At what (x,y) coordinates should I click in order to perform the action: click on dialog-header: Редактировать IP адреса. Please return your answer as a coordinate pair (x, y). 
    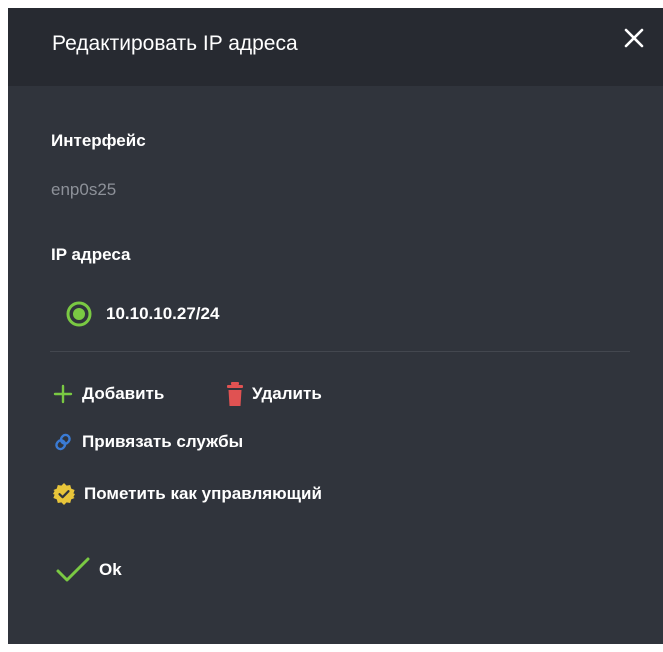
    Looking at the image, I should click on (335, 47).